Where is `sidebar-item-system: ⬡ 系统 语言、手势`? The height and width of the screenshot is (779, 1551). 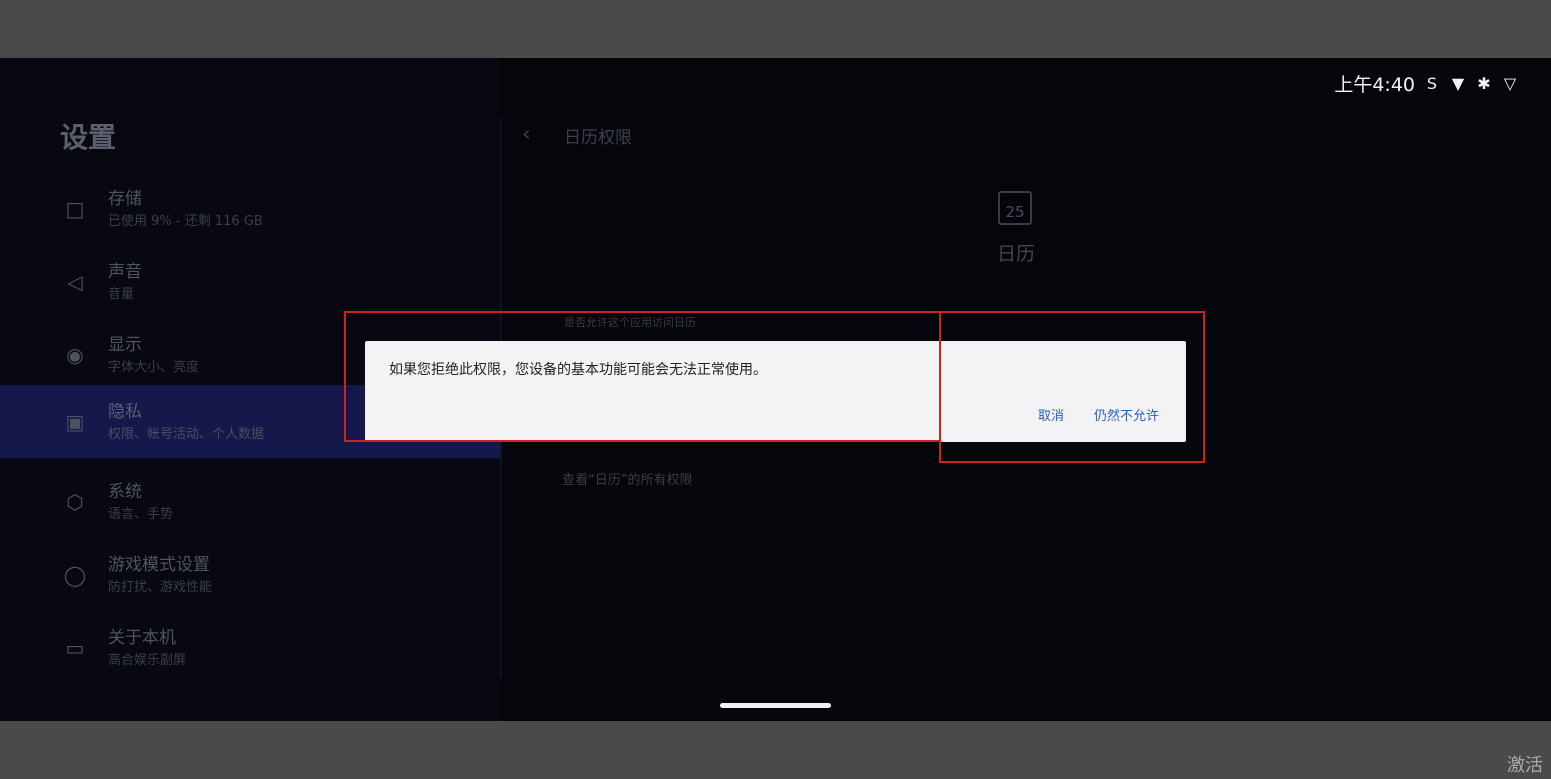 sidebar-item-system: ⬡ 系统 语言、手势 is located at coordinates (250, 501).